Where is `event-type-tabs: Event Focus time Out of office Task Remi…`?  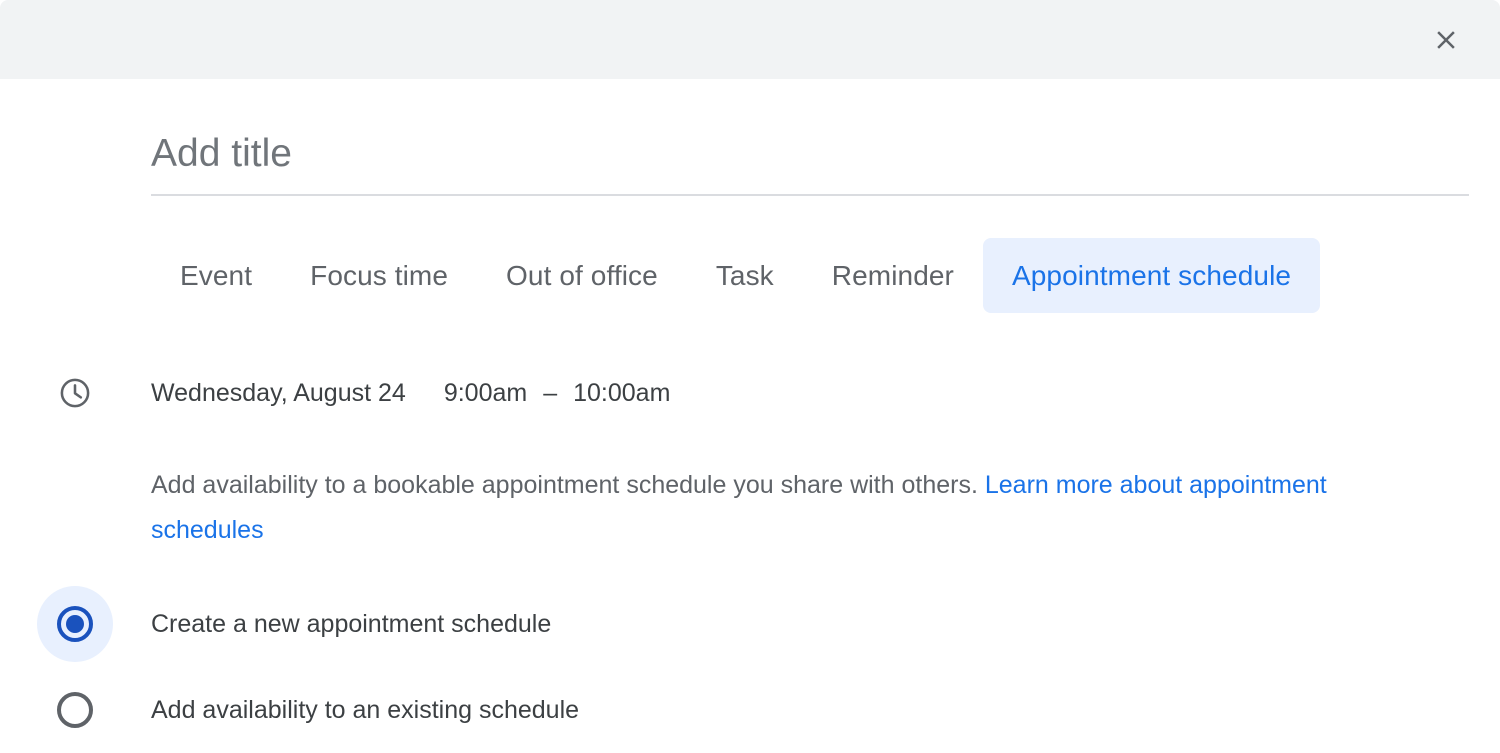 event-type-tabs: Event Focus time Out of office Task Remi… is located at coordinates (736, 275).